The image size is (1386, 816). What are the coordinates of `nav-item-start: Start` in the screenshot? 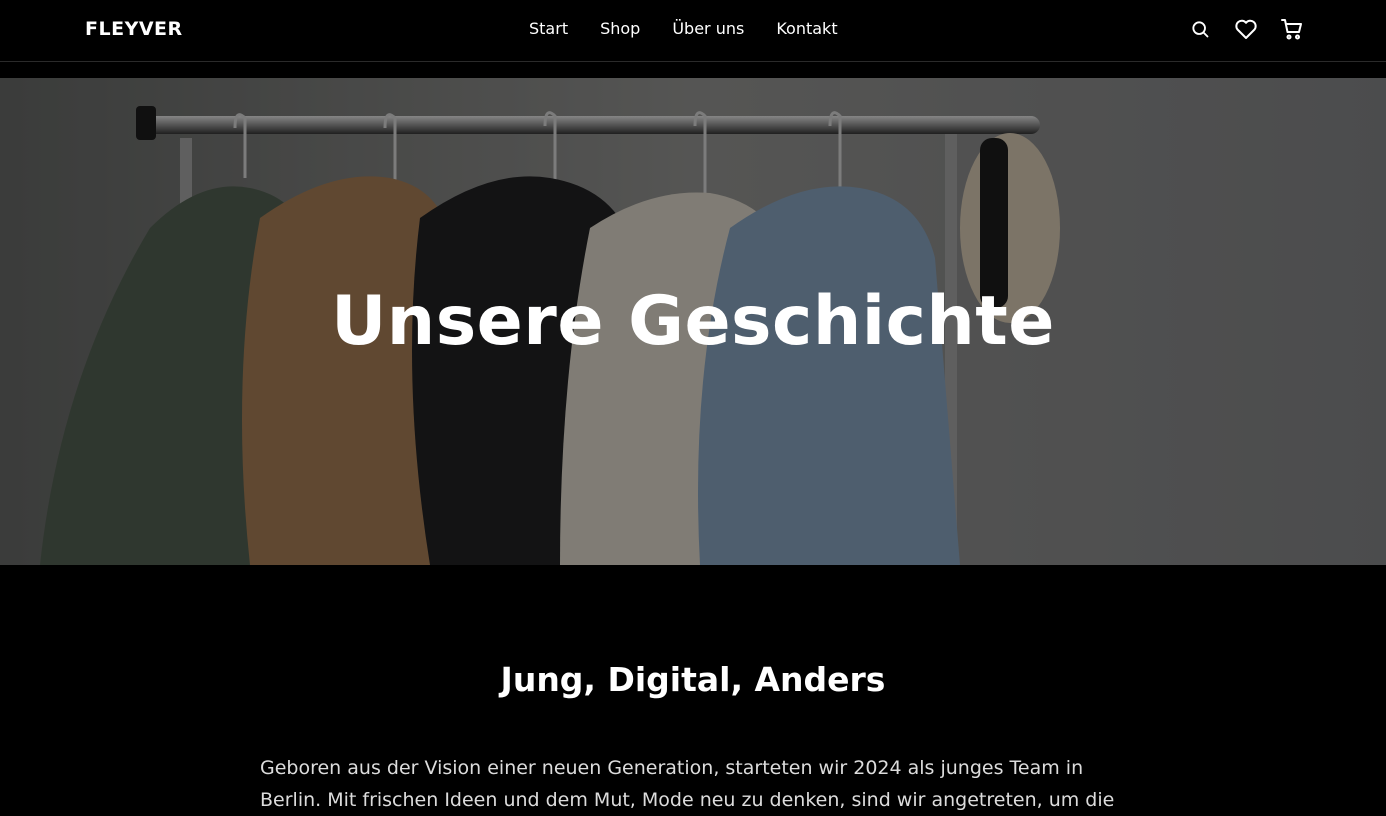 It's located at (548, 28).